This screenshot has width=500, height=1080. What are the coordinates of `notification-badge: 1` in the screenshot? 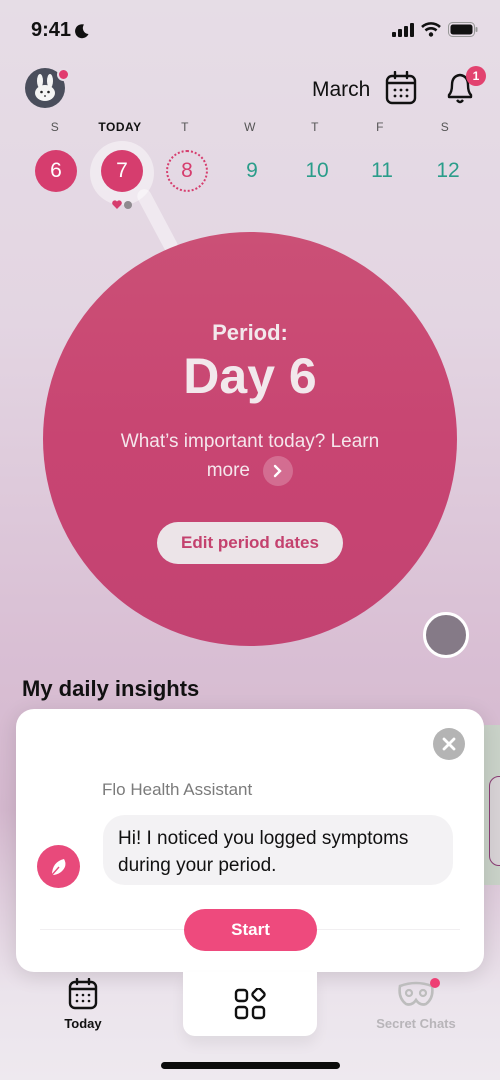 It's located at (476, 76).